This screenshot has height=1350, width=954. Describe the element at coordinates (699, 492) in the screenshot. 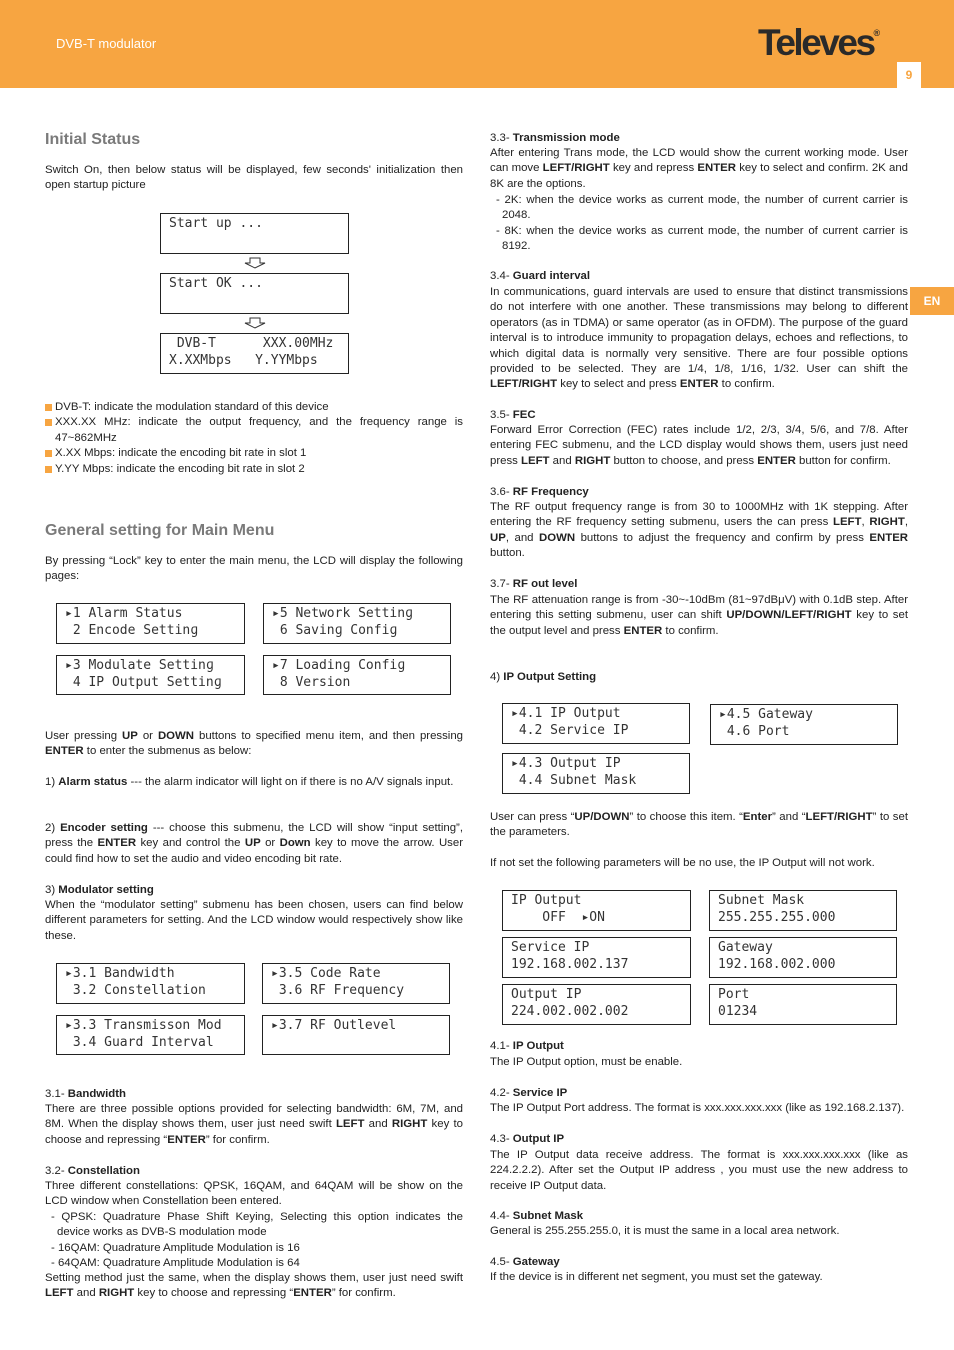

I see `subheading: 3.6- RF Frequency` at that location.